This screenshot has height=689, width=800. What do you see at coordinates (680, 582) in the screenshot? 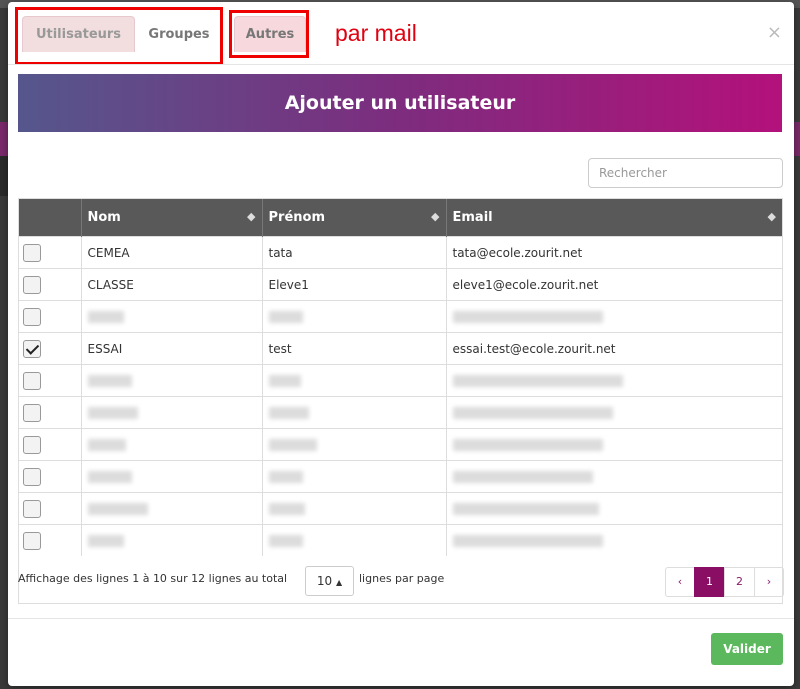
I see `previous-page-button: ‹` at bounding box center [680, 582].